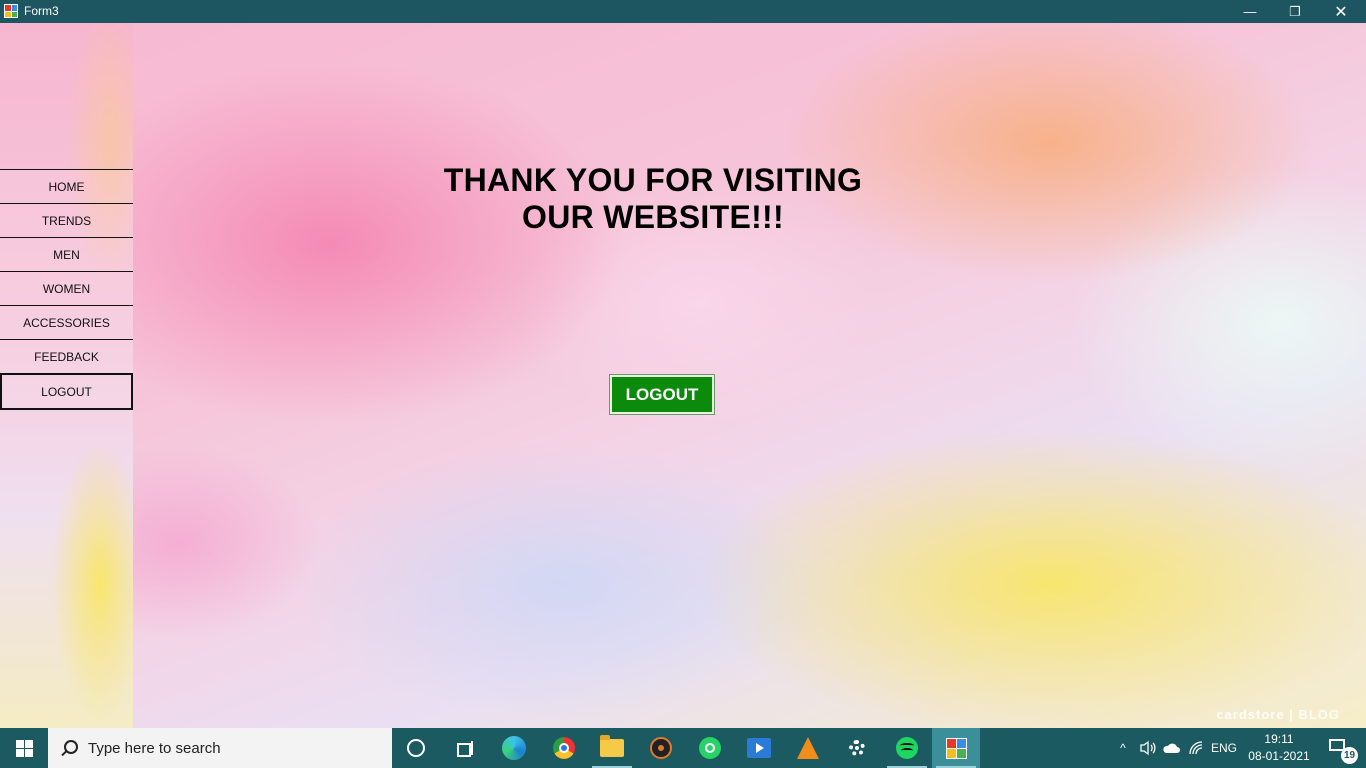  What do you see at coordinates (683, 11) in the screenshot?
I see `window-titlebar: Form3 — ❐ ✕` at bounding box center [683, 11].